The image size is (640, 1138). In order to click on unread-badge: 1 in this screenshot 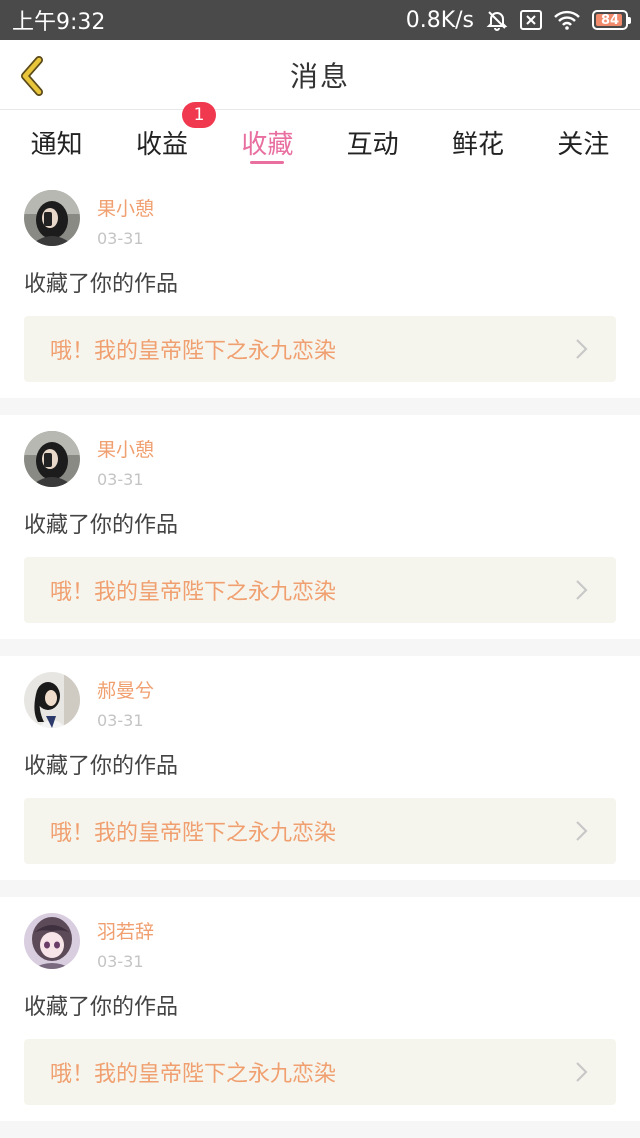, I will do `click(199, 115)`.